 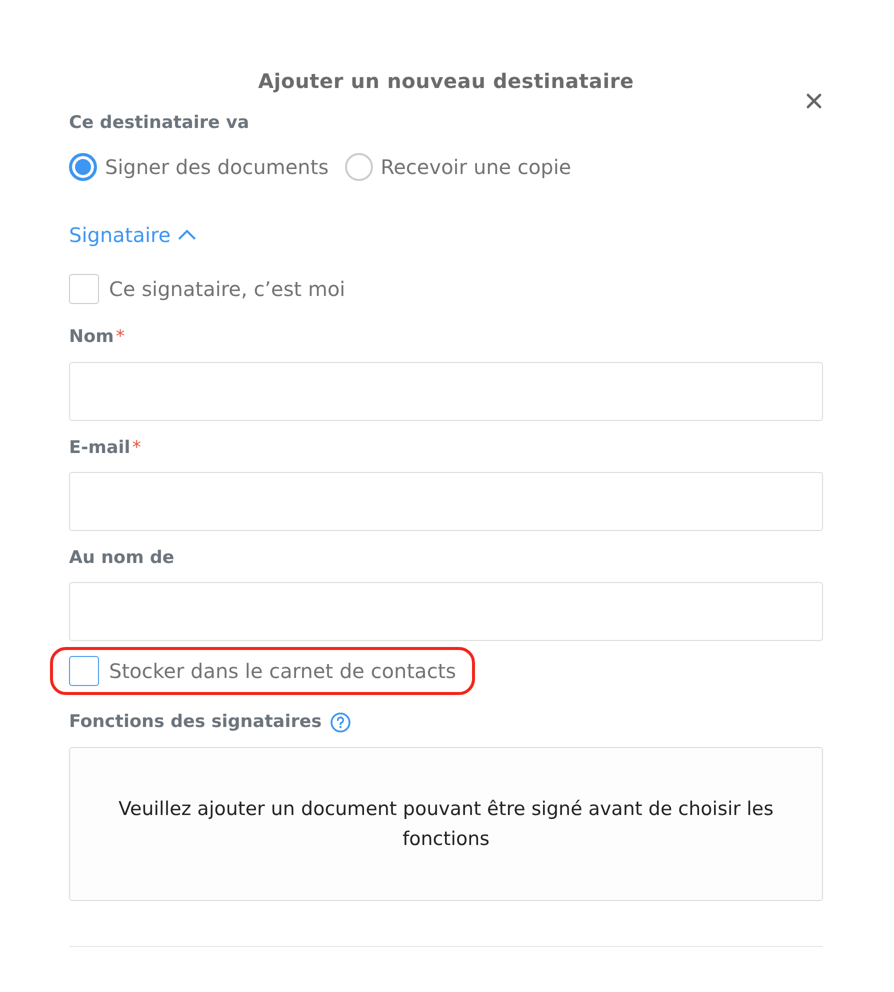 What do you see at coordinates (199, 167) in the screenshot?
I see `radio-option: Signer des documents` at bounding box center [199, 167].